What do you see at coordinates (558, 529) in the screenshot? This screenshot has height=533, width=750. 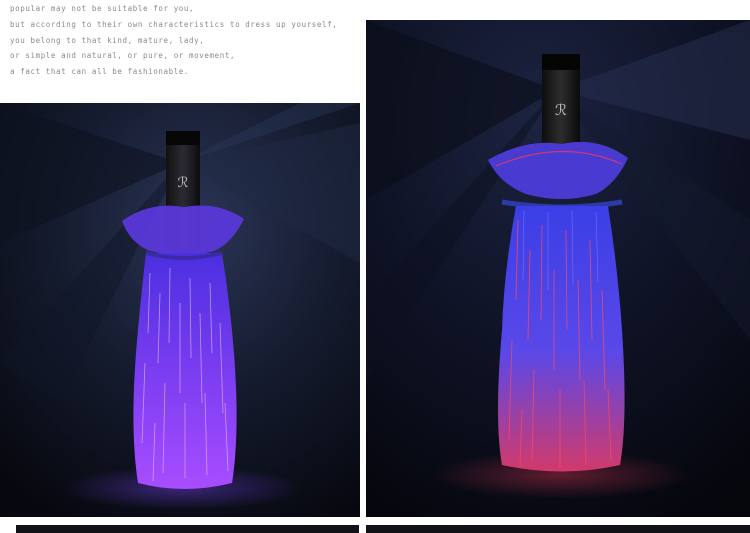 I see `next-photo-strip-right` at bounding box center [558, 529].